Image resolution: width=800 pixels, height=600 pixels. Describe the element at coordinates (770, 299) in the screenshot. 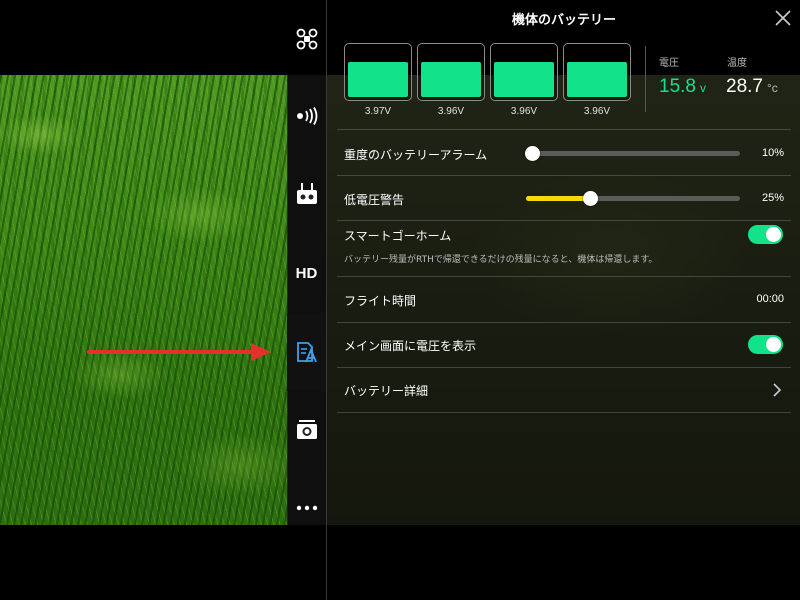

I see `flight-time-value: 00:00` at that location.